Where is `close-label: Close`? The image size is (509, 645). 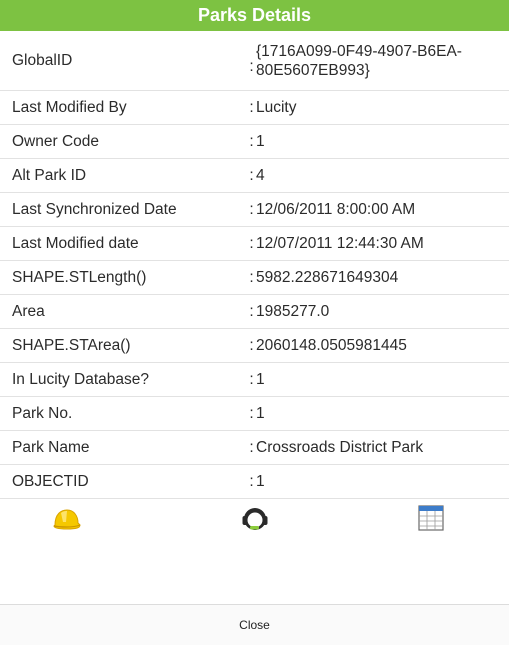 close-label: Close is located at coordinates (254, 625).